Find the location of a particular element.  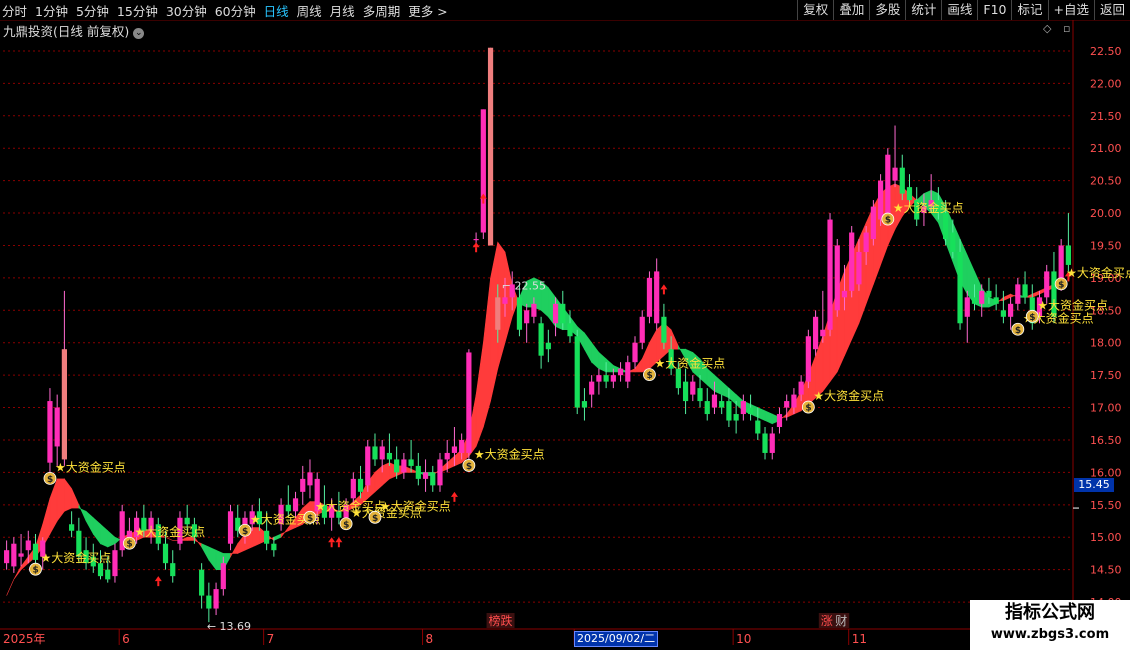

diamond-icon: ◇ is located at coordinates (1047, 28).